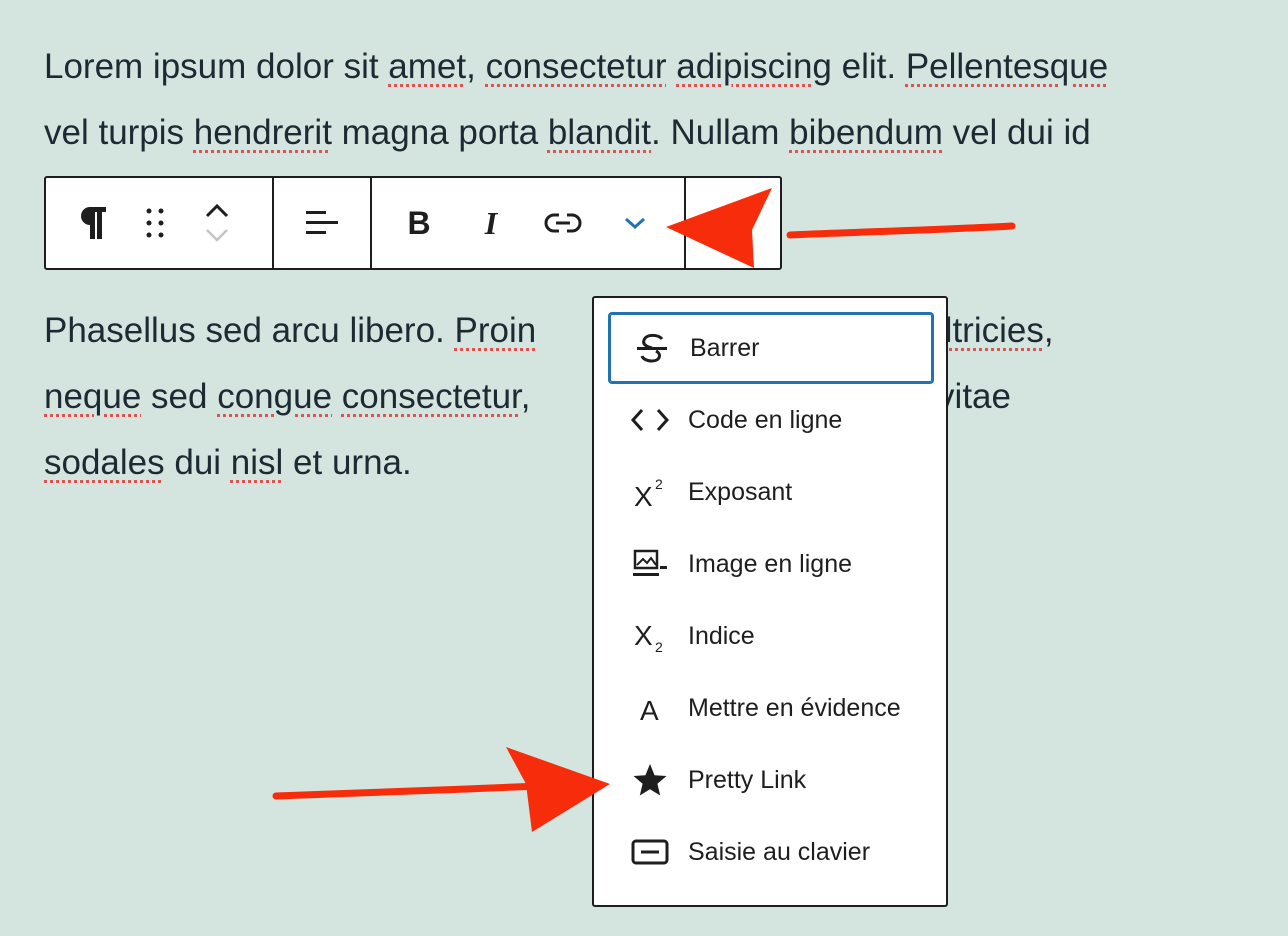 The width and height of the screenshot is (1288, 936). I want to click on misspelled-word: blandit, so click(599, 132).